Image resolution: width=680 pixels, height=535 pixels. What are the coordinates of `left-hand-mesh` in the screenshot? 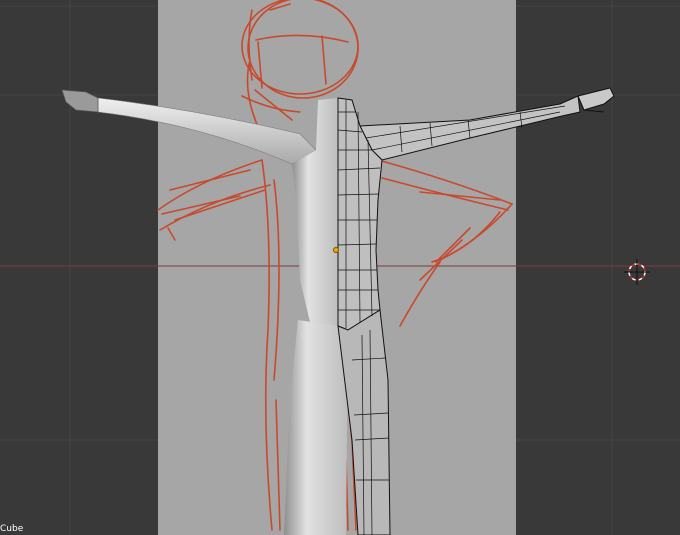 It's located at (80, 101).